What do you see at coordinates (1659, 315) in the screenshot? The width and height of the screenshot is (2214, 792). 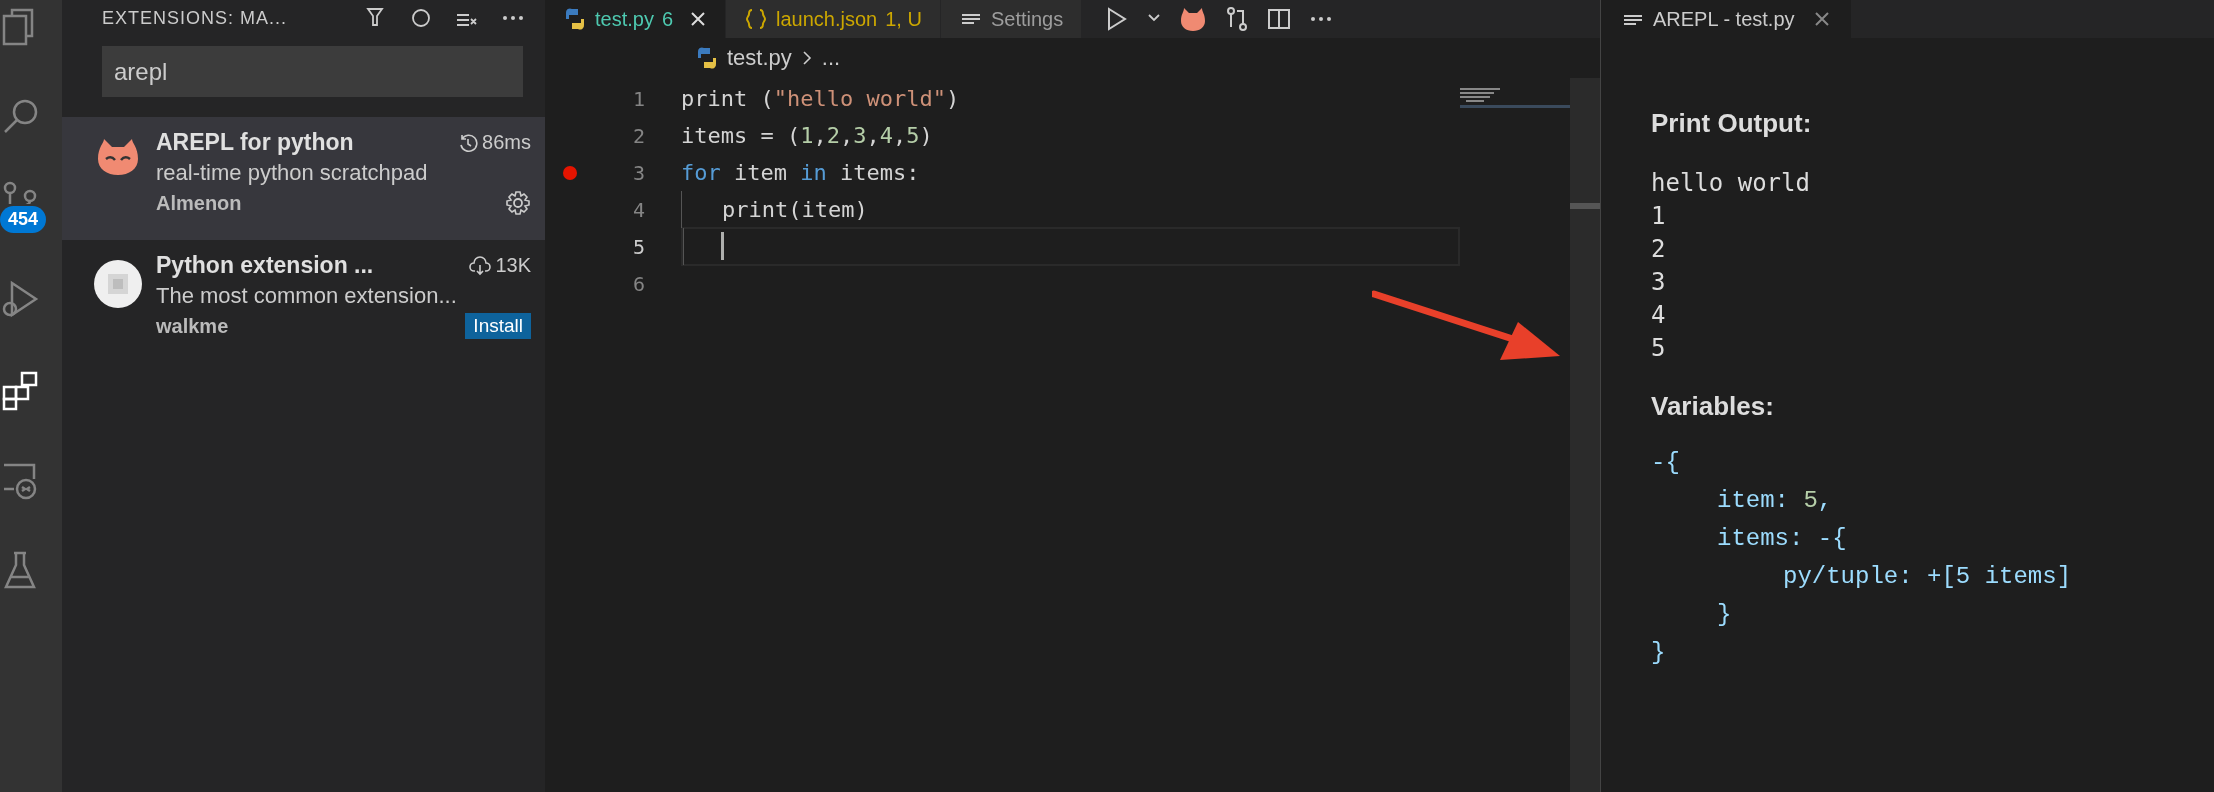 I see `output-line: 4` at bounding box center [1659, 315].